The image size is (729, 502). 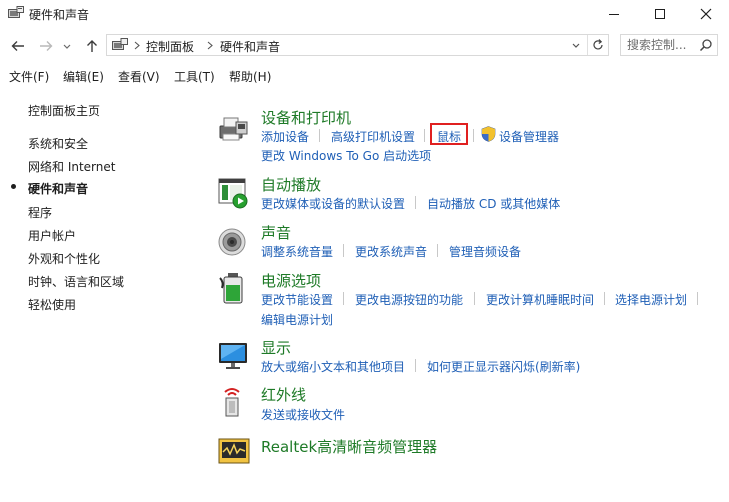 What do you see at coordinates (706, 45) in the screenshot?
I see `search-icon` at bounding box center [706, 45].